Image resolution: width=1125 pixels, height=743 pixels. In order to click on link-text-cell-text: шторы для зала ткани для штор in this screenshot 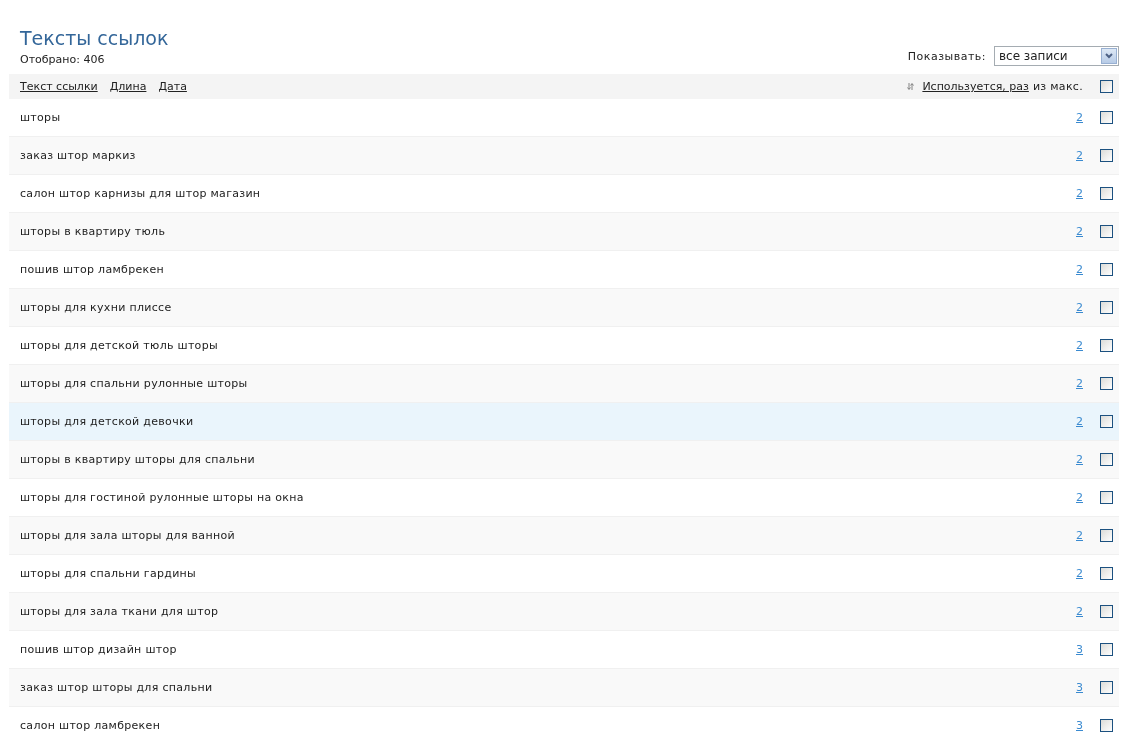, I will do `click(120, 611)`.